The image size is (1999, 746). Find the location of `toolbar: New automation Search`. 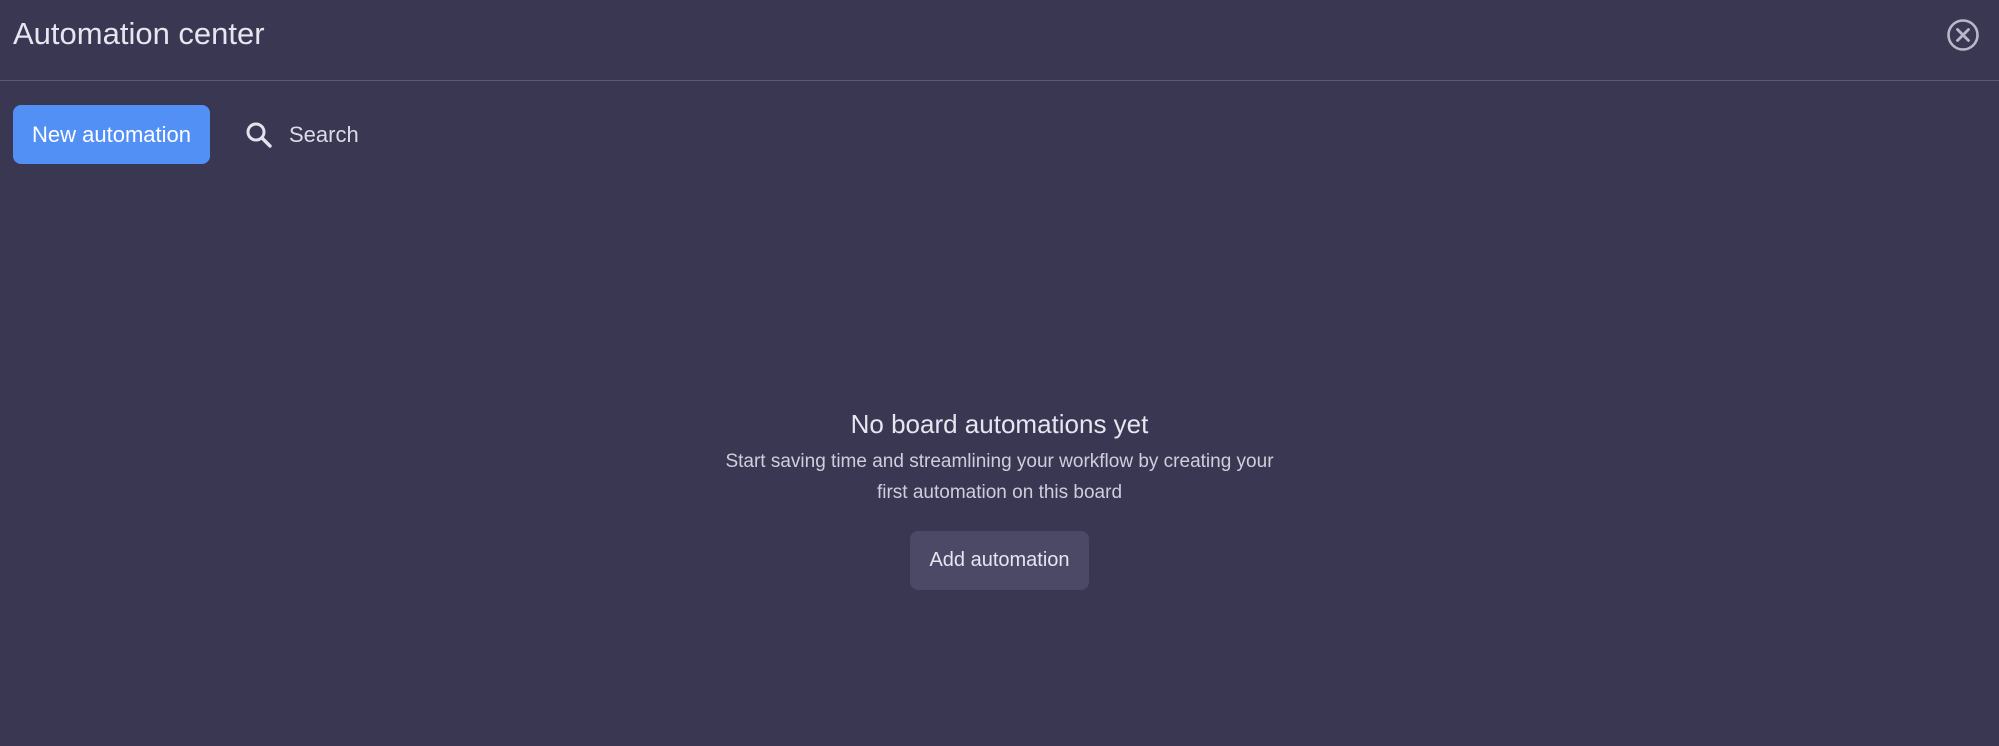

toolbar: New automation Search is located at coordinates (186, 134).